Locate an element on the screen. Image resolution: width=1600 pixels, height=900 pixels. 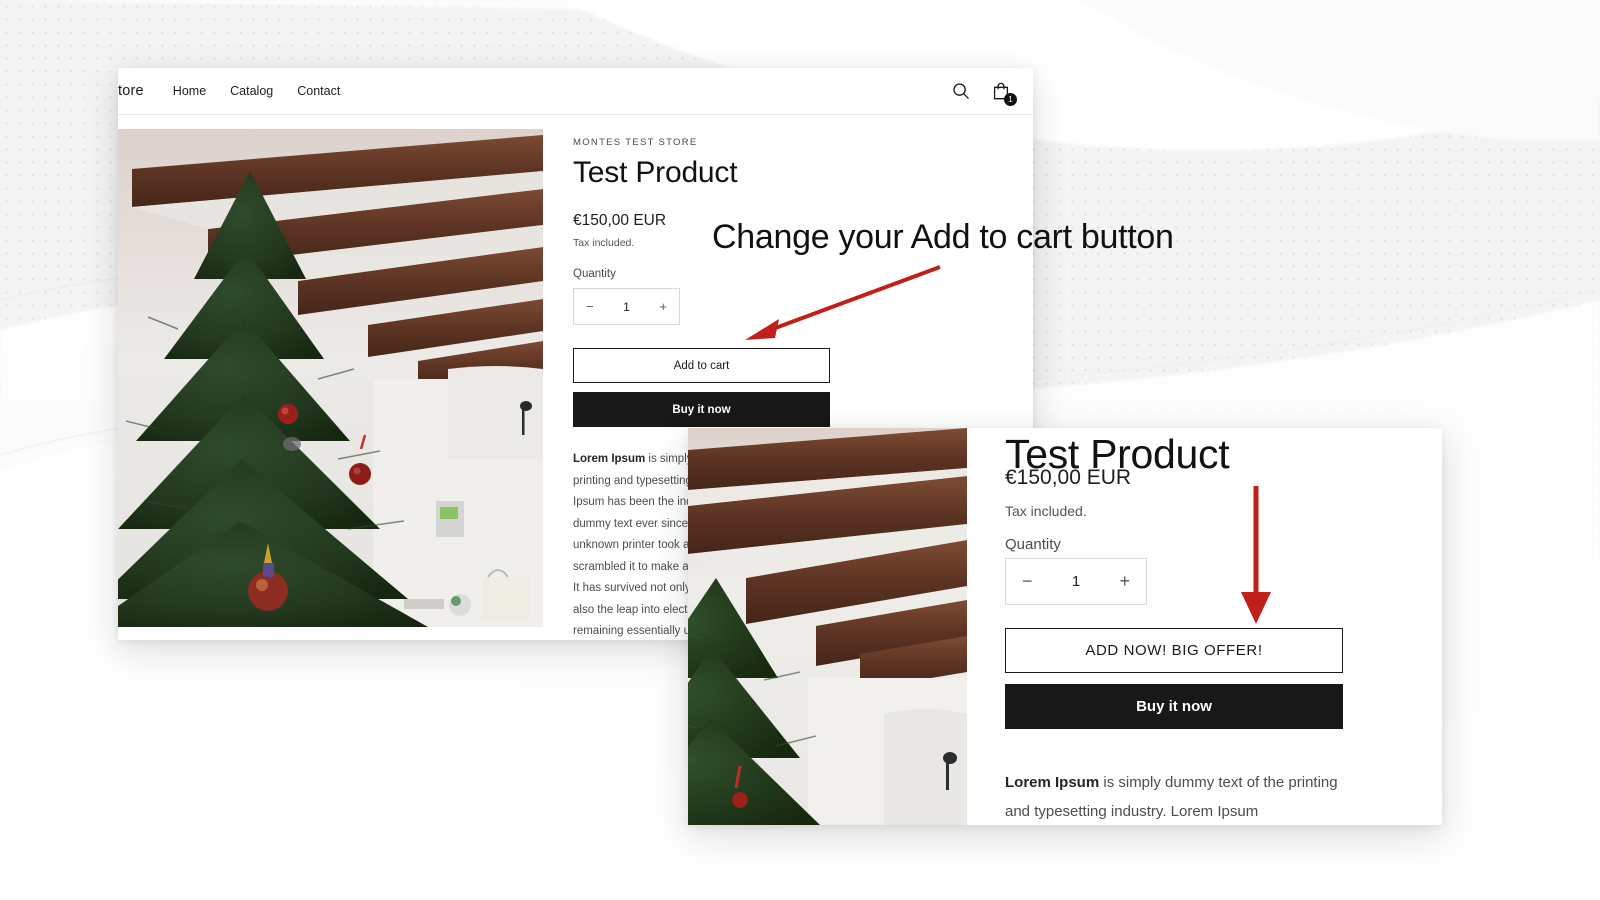
search-icon is located at coordinates (961, 91).